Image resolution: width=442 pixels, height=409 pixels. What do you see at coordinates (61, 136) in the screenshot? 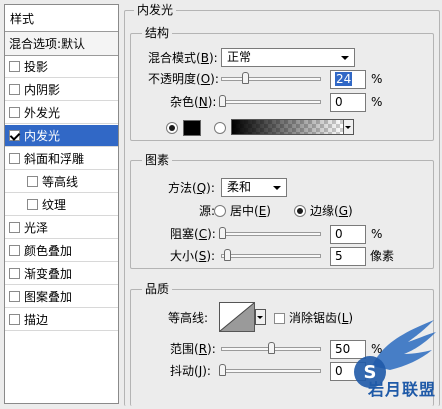
I see `sidebar-item: 内发光` at bounding box center [61, 136].